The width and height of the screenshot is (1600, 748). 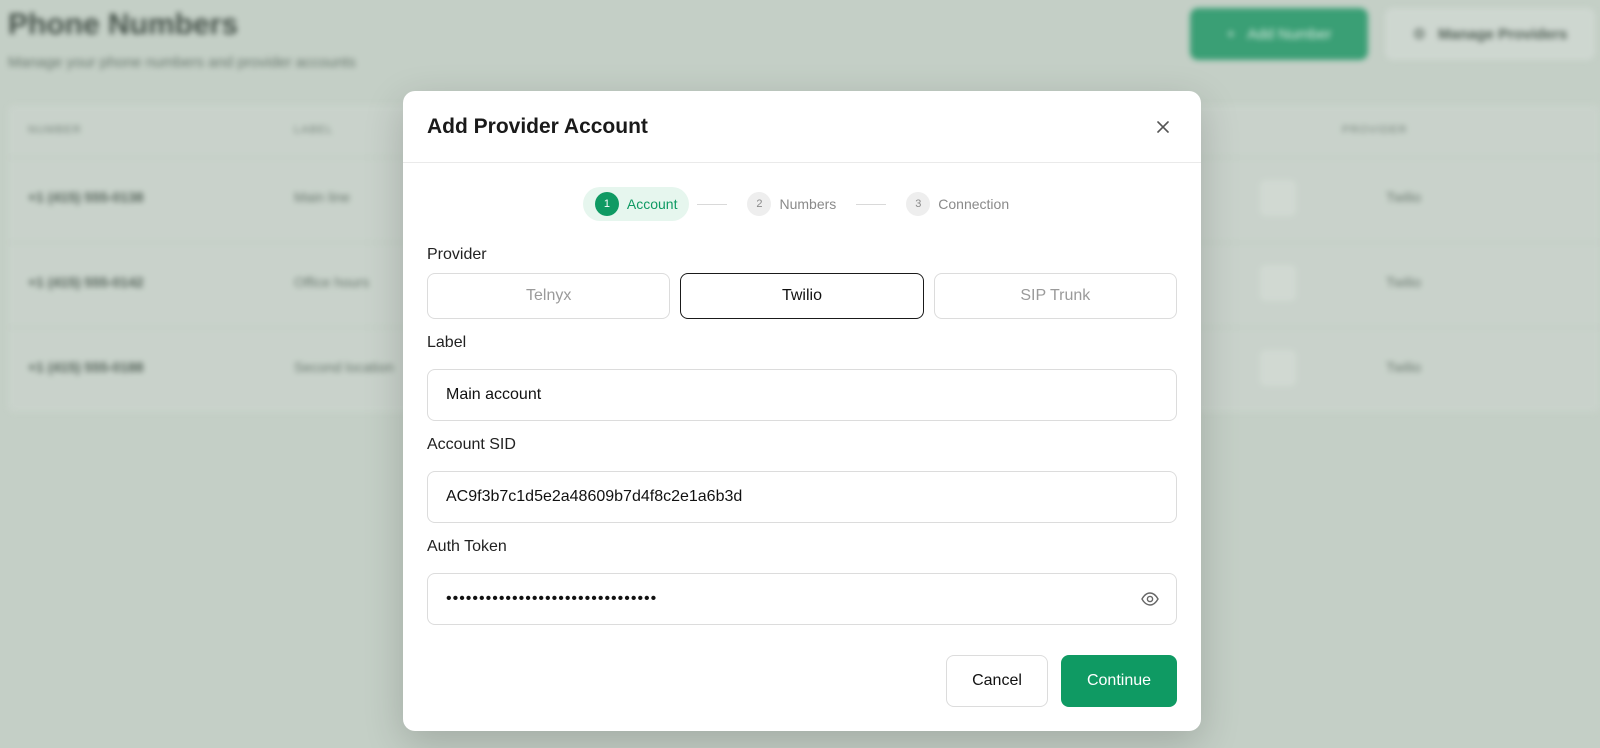 I want to click on label-input, so click(x=802, y=395).